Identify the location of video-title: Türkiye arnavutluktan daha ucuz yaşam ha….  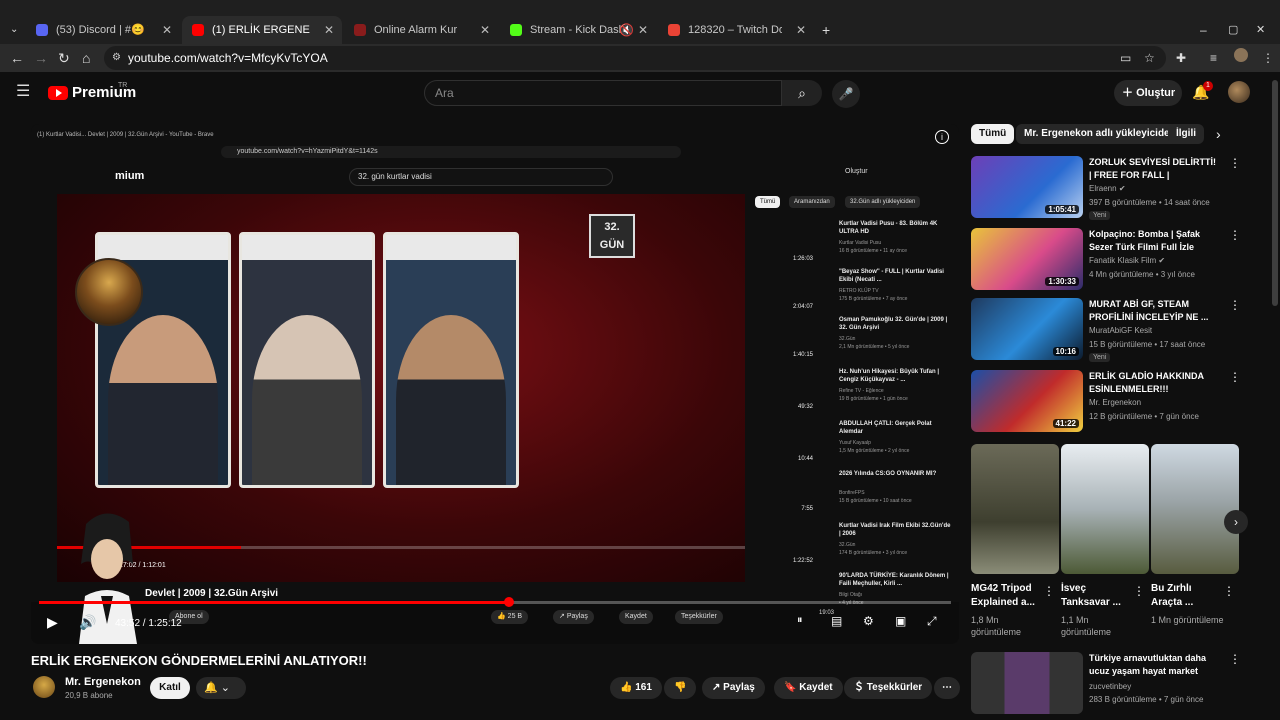
(1154, 665).